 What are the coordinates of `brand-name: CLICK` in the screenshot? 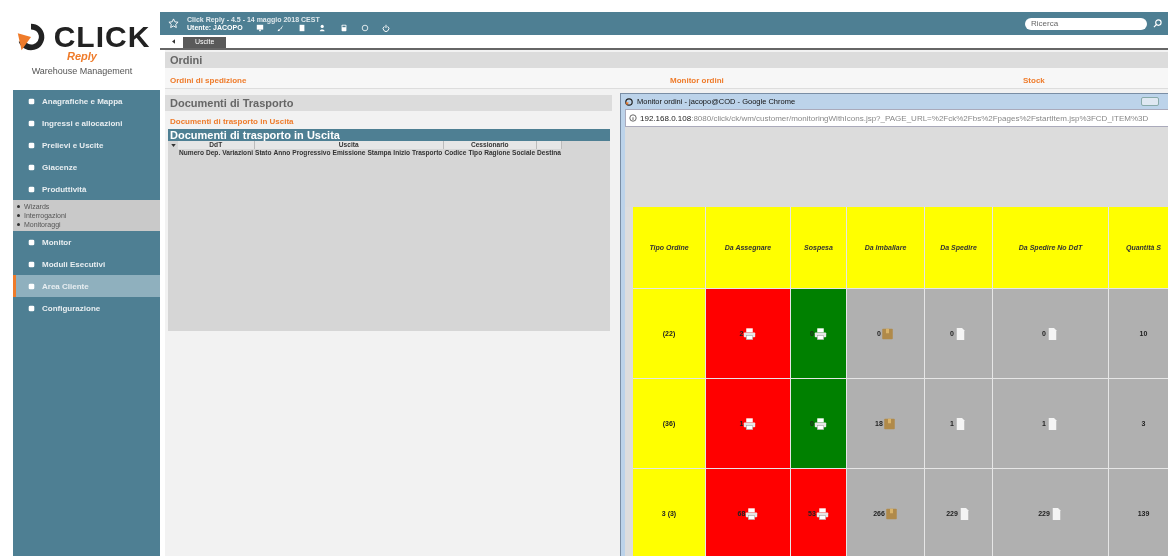 It's located at (102, 37).